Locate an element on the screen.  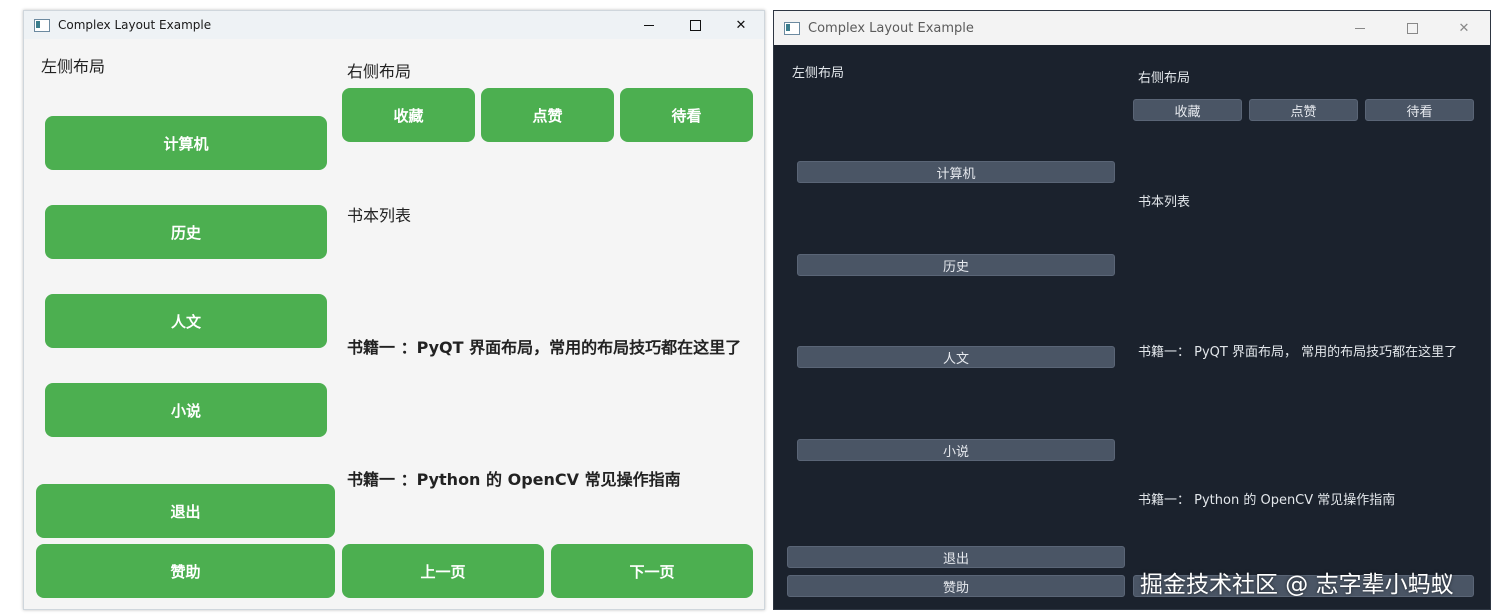
watermark: 掘金技术社区 @ 志字辈小蚂蚁 is located at coordinates (1297, 585).